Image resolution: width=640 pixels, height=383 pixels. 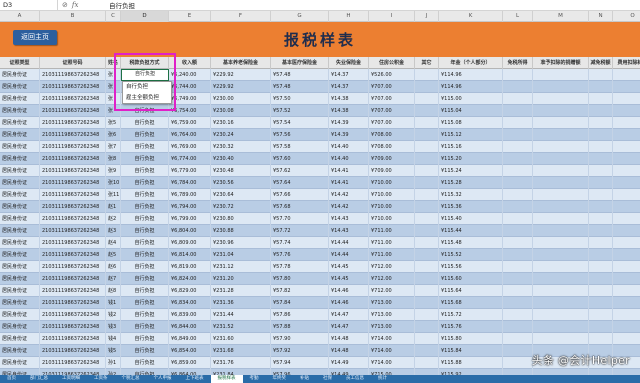 I want to click on table-cell: ¥231.28, so click(x=241, y=291).